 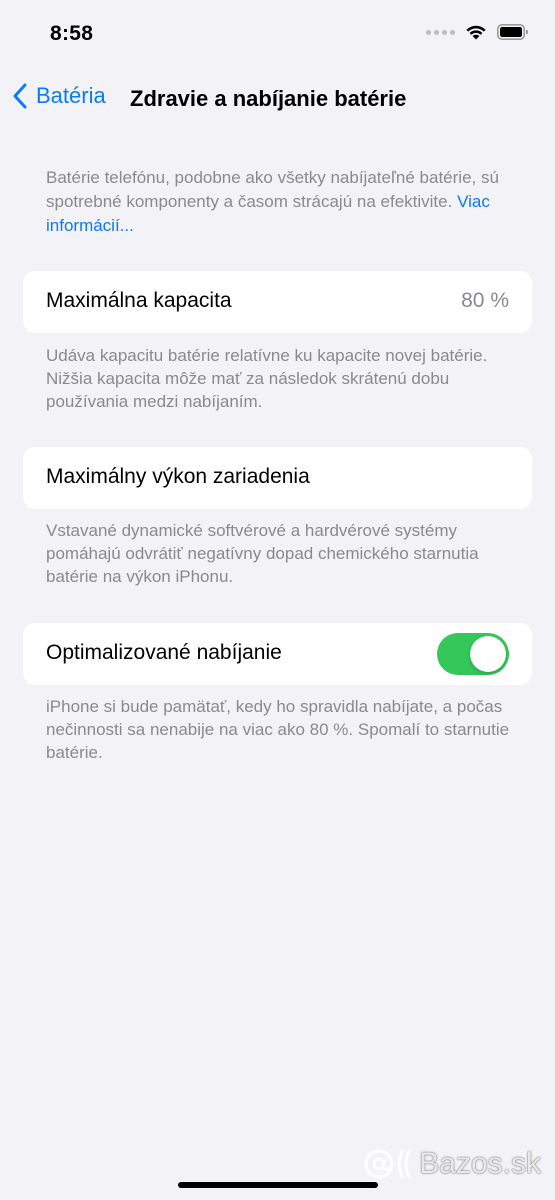 I want to click on signal-dots-icon, so click(x=440, y=32).